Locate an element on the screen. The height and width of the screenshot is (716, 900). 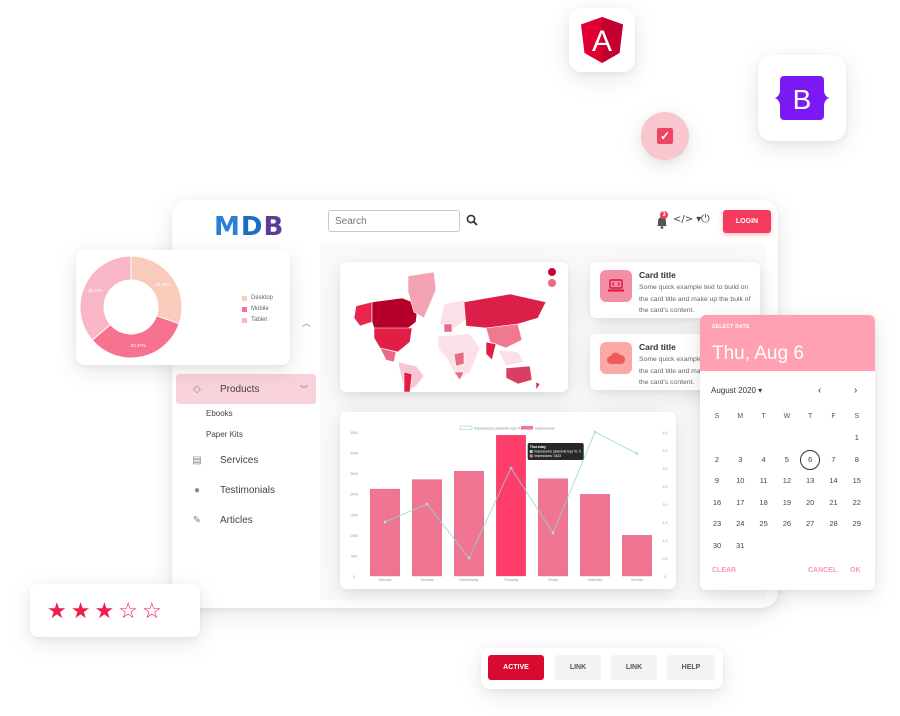
help-button: HELP is located at coordinates (691, 667).